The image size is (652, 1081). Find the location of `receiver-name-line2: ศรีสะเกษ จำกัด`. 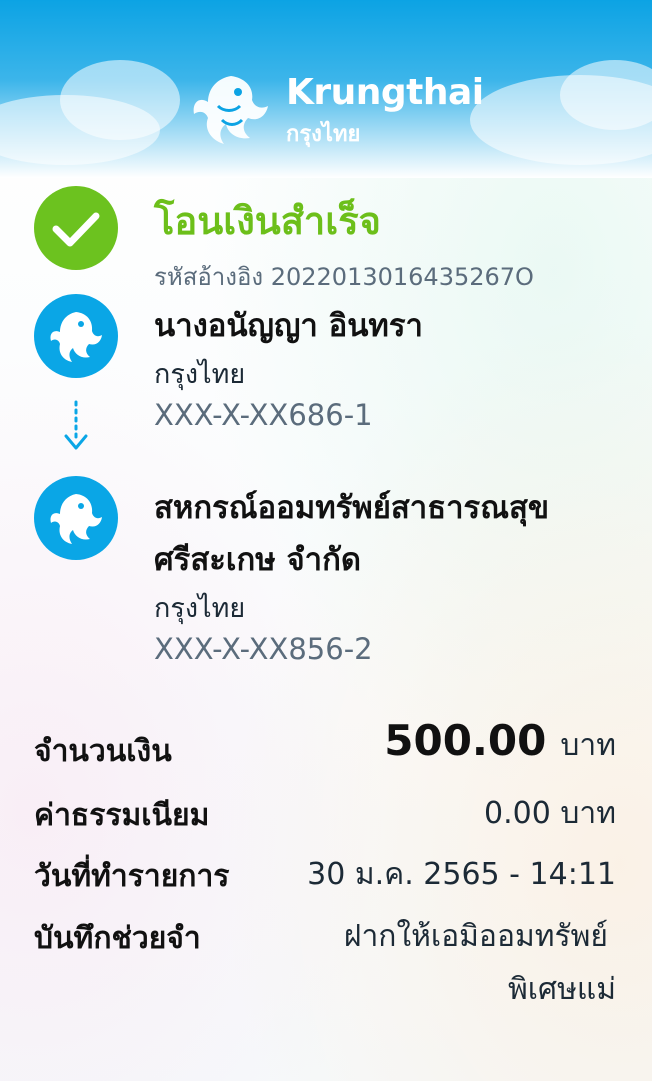

receiver-name-line2: ศรีสะเกษ จำกัด is located at coordinates (257, 560).